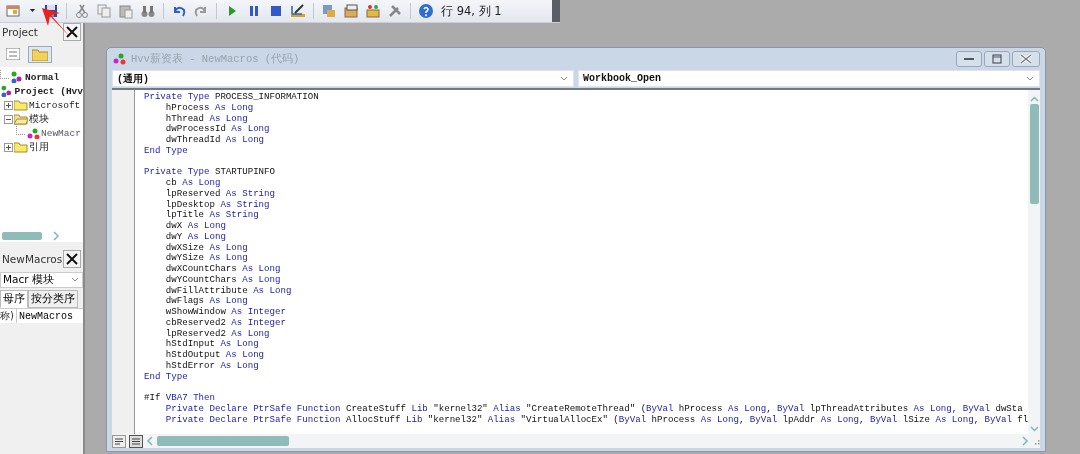  What do you see at coordinates (215, 355) in the screenshot?
I see `code-line: hStdOutput As Long` at bounding box center [215, 355].